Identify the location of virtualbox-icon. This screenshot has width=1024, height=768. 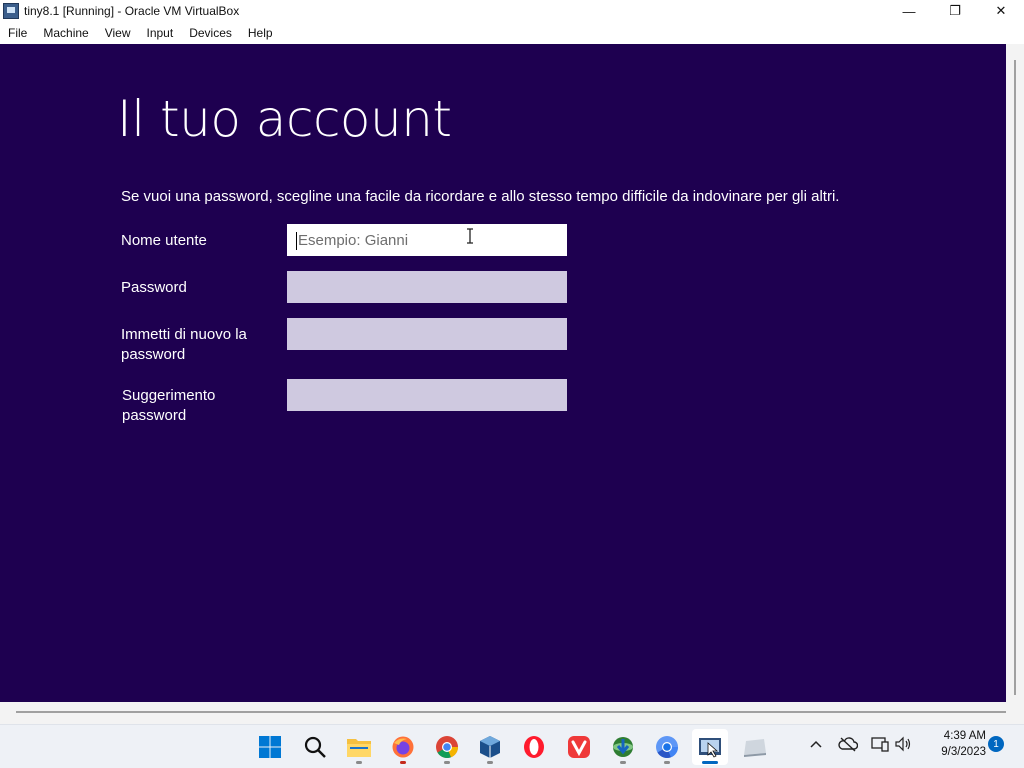
(490, 747).